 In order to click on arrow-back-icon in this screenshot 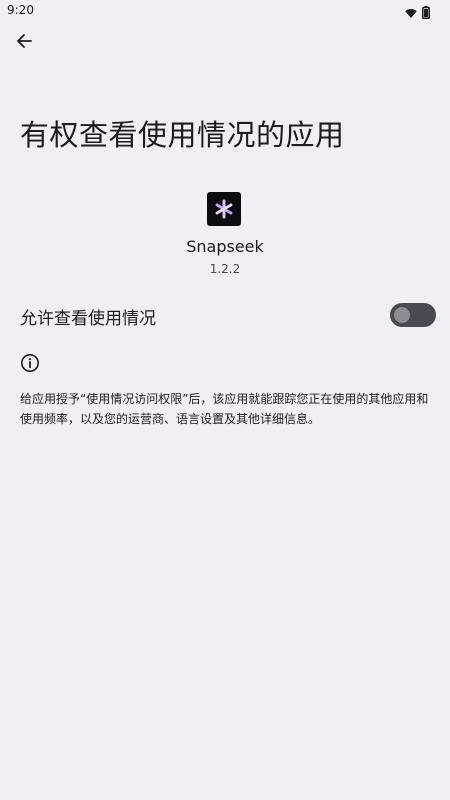, I will do `click(24, 43)`.